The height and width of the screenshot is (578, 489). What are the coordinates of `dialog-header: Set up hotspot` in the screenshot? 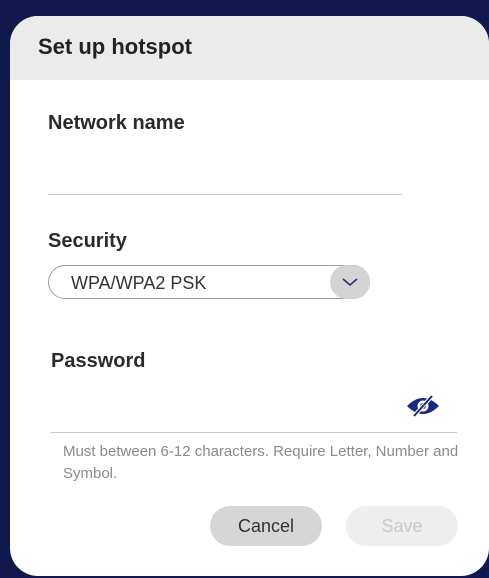 It's located at (249, 48).